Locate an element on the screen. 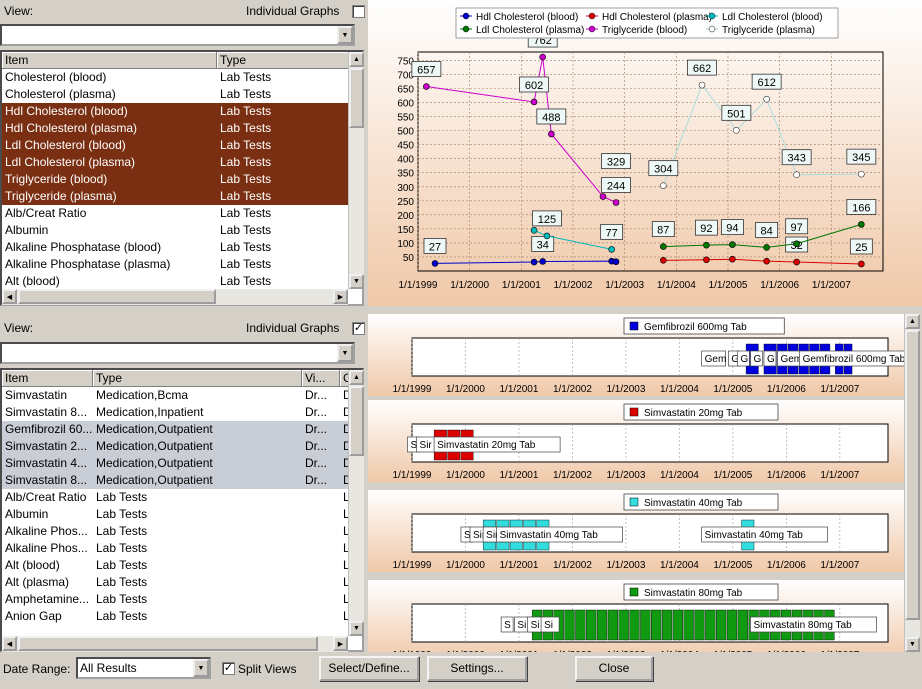 The width and height of the screenshot is (922, 689). list-item: Albumin Lab Tests is located at coordinates (182, 230).